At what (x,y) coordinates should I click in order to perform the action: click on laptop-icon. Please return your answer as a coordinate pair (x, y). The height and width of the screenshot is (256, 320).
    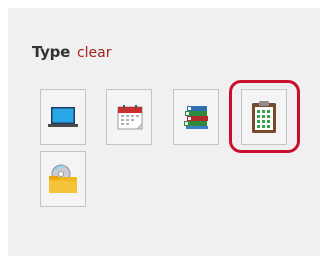
    Looking at the image, I should click on (63, 117).